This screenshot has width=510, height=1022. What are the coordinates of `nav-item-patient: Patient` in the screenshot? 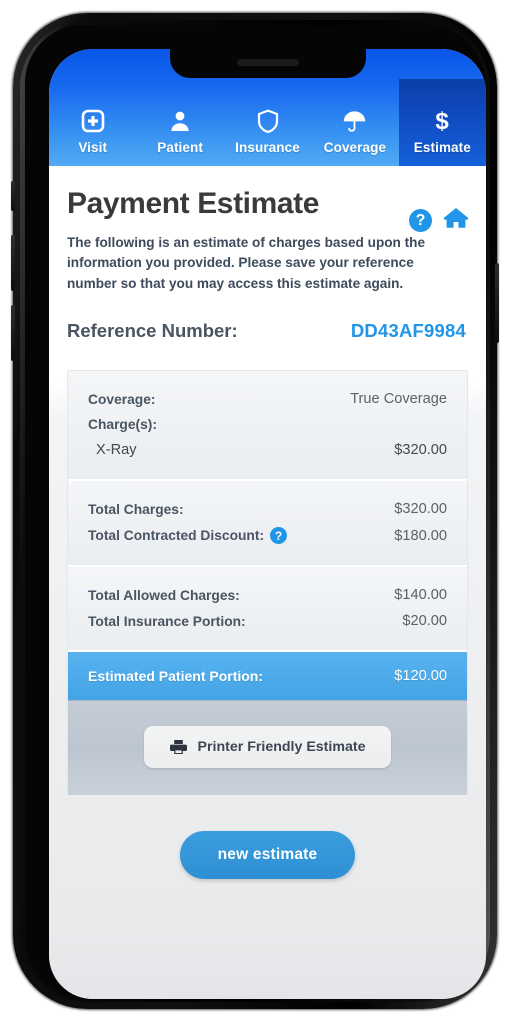 It's located at (179, 122).